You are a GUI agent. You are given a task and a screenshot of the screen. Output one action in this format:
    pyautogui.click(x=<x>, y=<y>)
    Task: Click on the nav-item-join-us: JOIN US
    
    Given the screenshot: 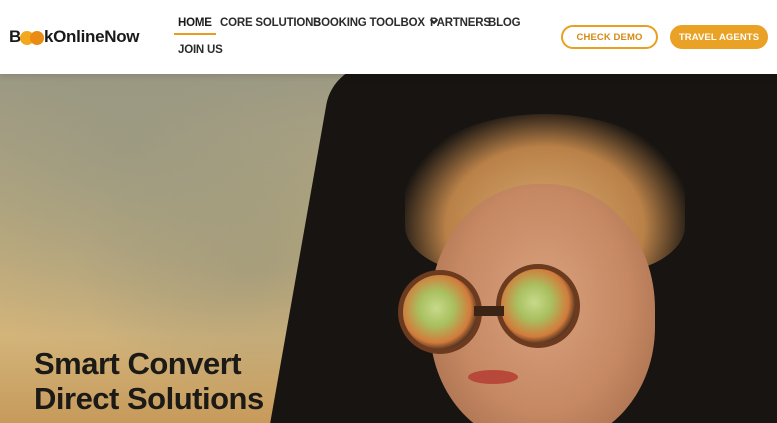 What is the action you would take?
    pyautogui.click(x=200, y=50)
    